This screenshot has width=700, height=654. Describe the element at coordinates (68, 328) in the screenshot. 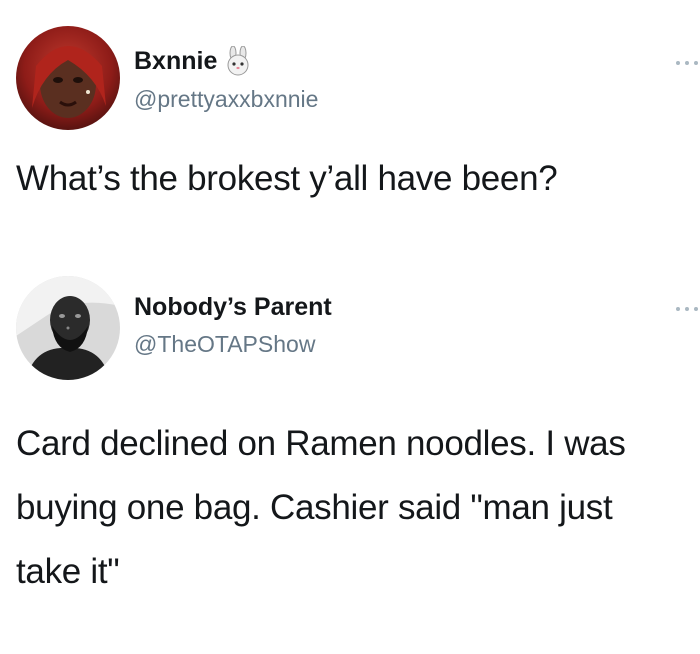

I see `avatar-nobodys-parent` at that location.